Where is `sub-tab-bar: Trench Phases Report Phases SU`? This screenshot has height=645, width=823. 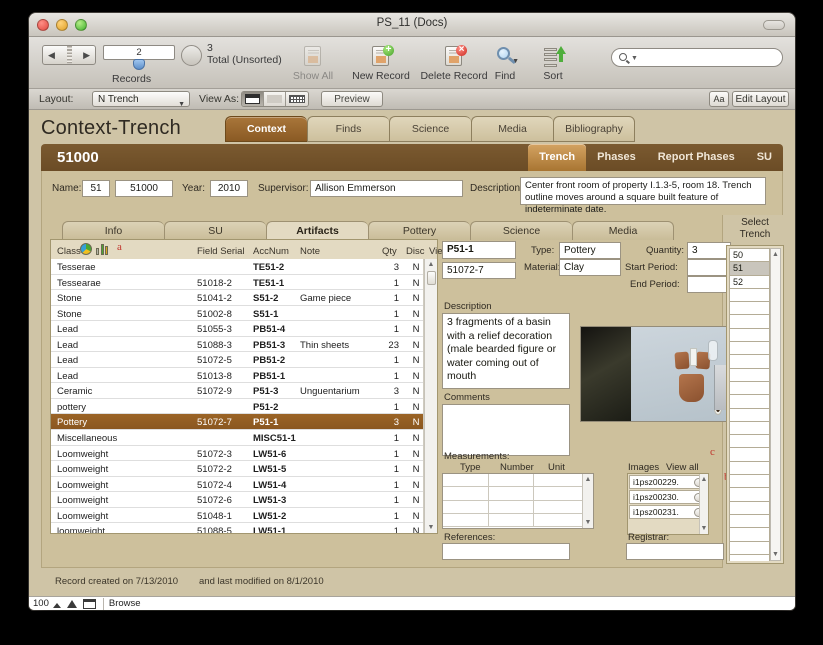 sub-tab-bar: Trench Phases Report Phases SU is located at coordinates (655, 157).